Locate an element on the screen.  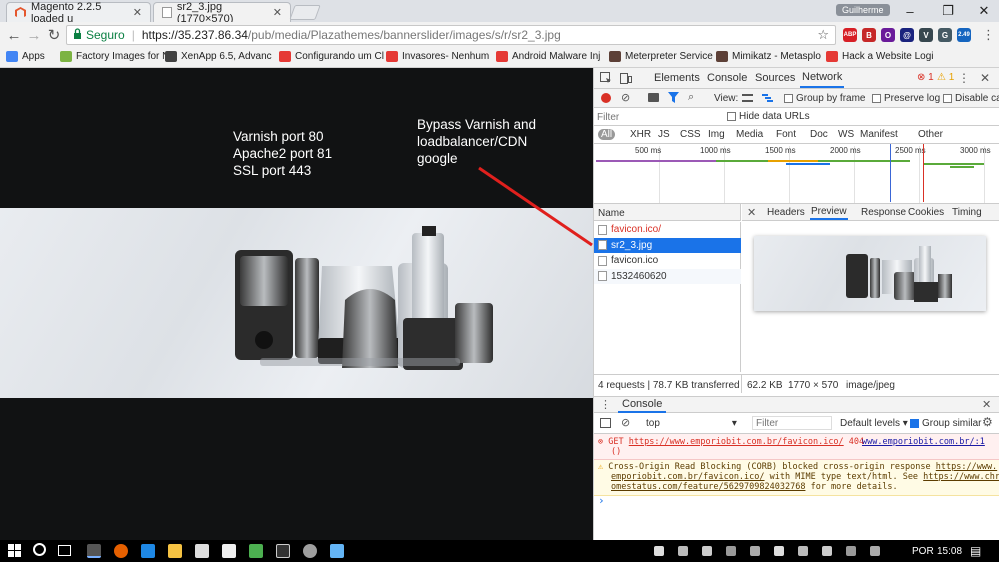
view-label: View: is located at coordinates (726, 98).